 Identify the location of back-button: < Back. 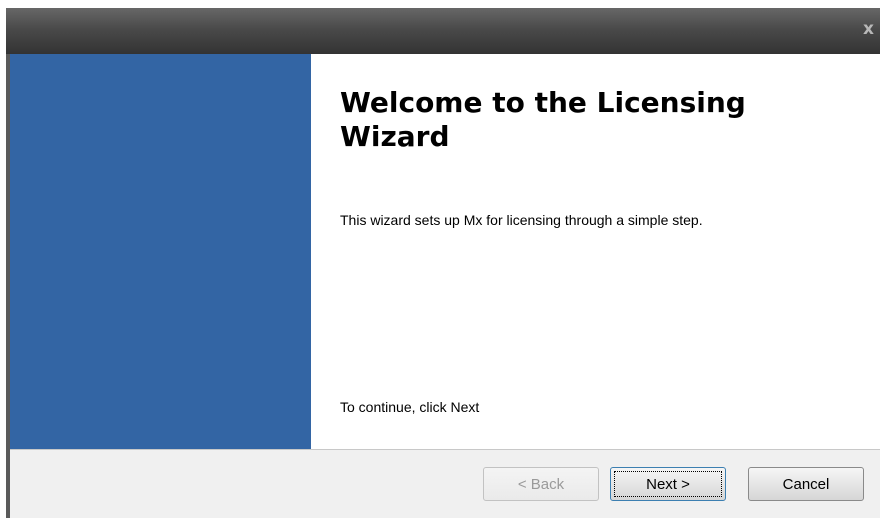
(541, 484).